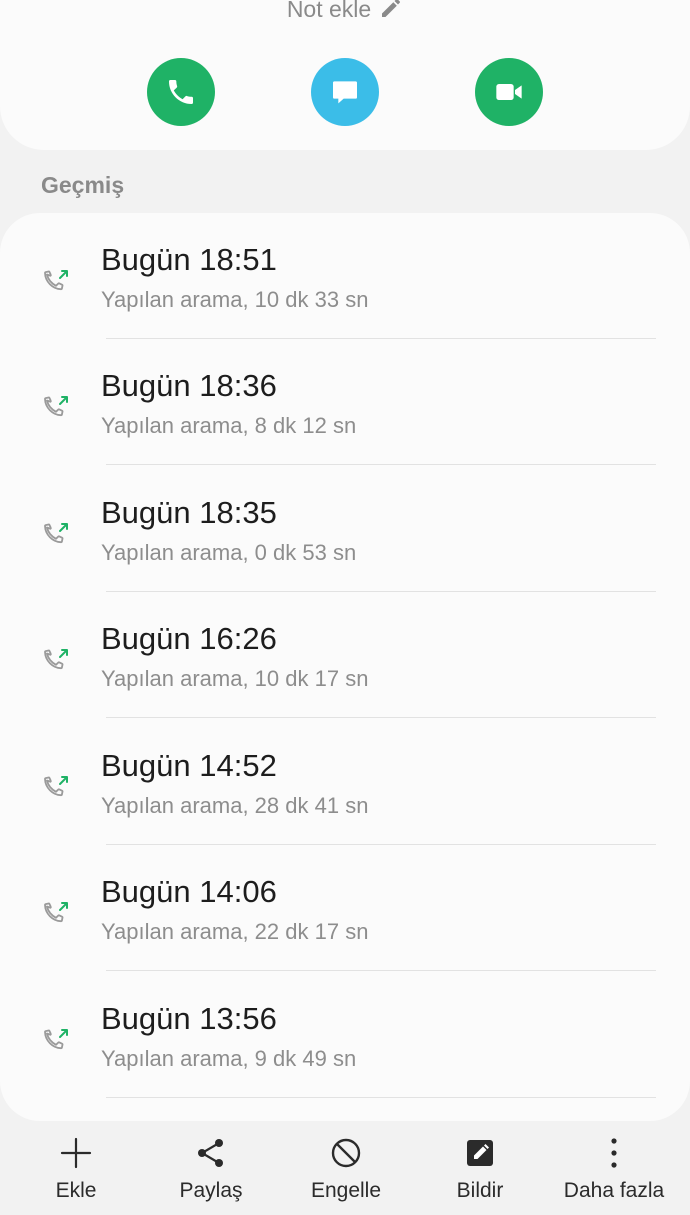 The height and width of the screenshot is (1215, 690). Describe the element at coordinates (345, 782) in the screenshot. I see `call-log-item: Bugün 14:52 Yapılan arama, 28 dk 41 sn` at that location.